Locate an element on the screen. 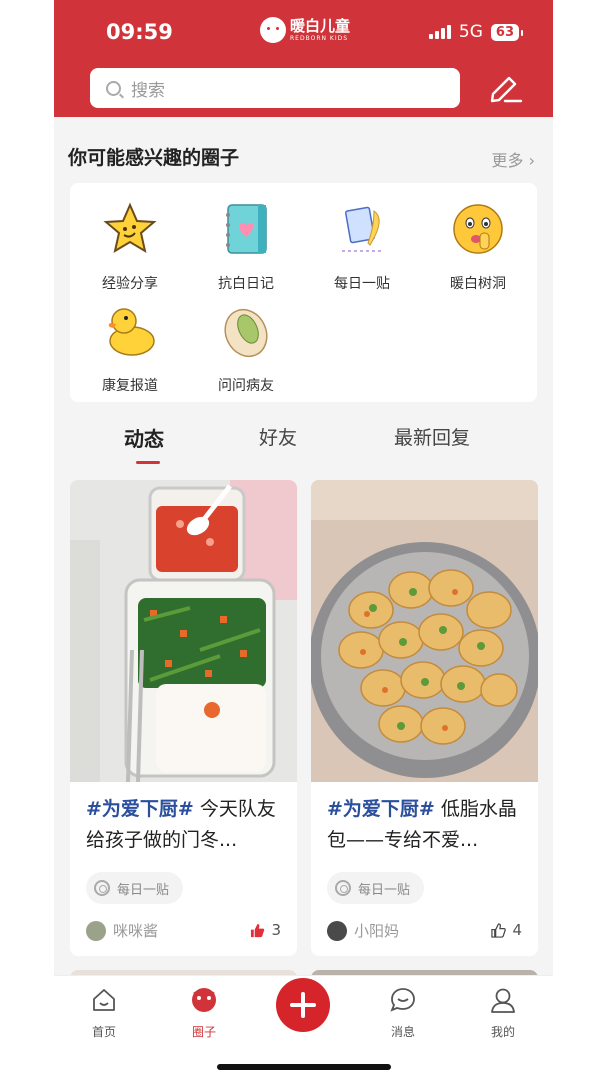 The height and width of the screenshot is (1080, 607). shush-emoji-icon is located at coordinates (478, 229).